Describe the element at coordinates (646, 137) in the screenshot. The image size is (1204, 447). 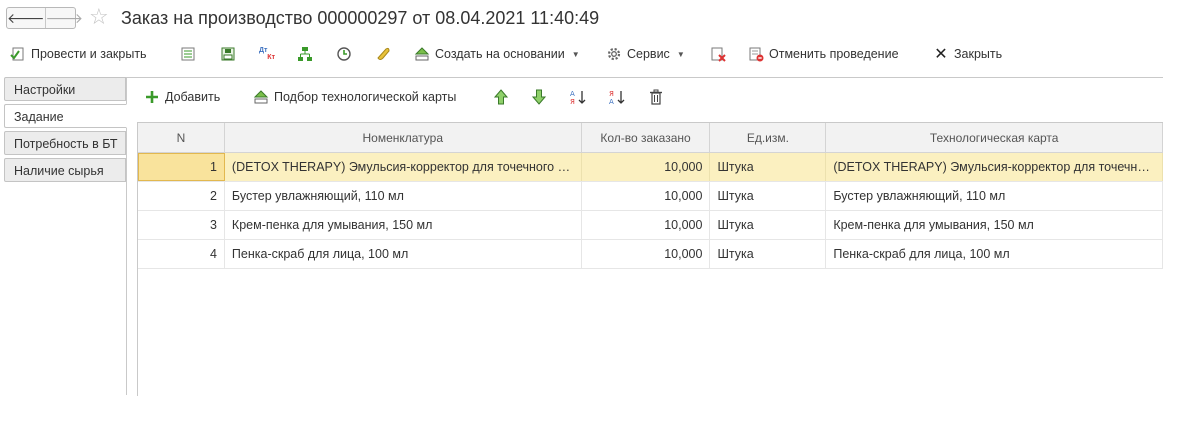
I see `column-header-qty-ordered: Кол-во заказано` at that location.